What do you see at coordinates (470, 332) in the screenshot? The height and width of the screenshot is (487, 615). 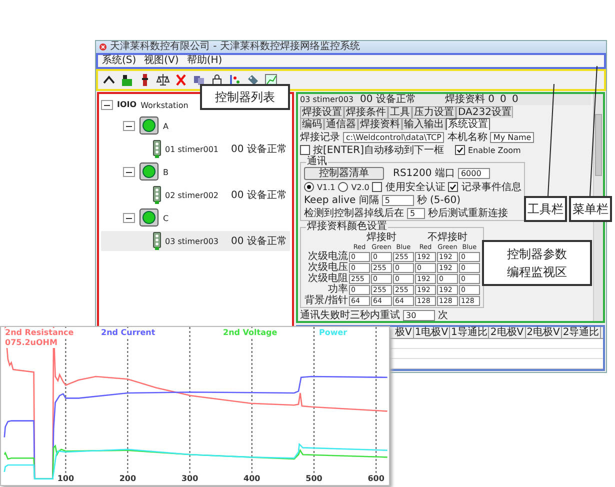 I see `column-header: 1导通比` at bounding box center [470, 332].